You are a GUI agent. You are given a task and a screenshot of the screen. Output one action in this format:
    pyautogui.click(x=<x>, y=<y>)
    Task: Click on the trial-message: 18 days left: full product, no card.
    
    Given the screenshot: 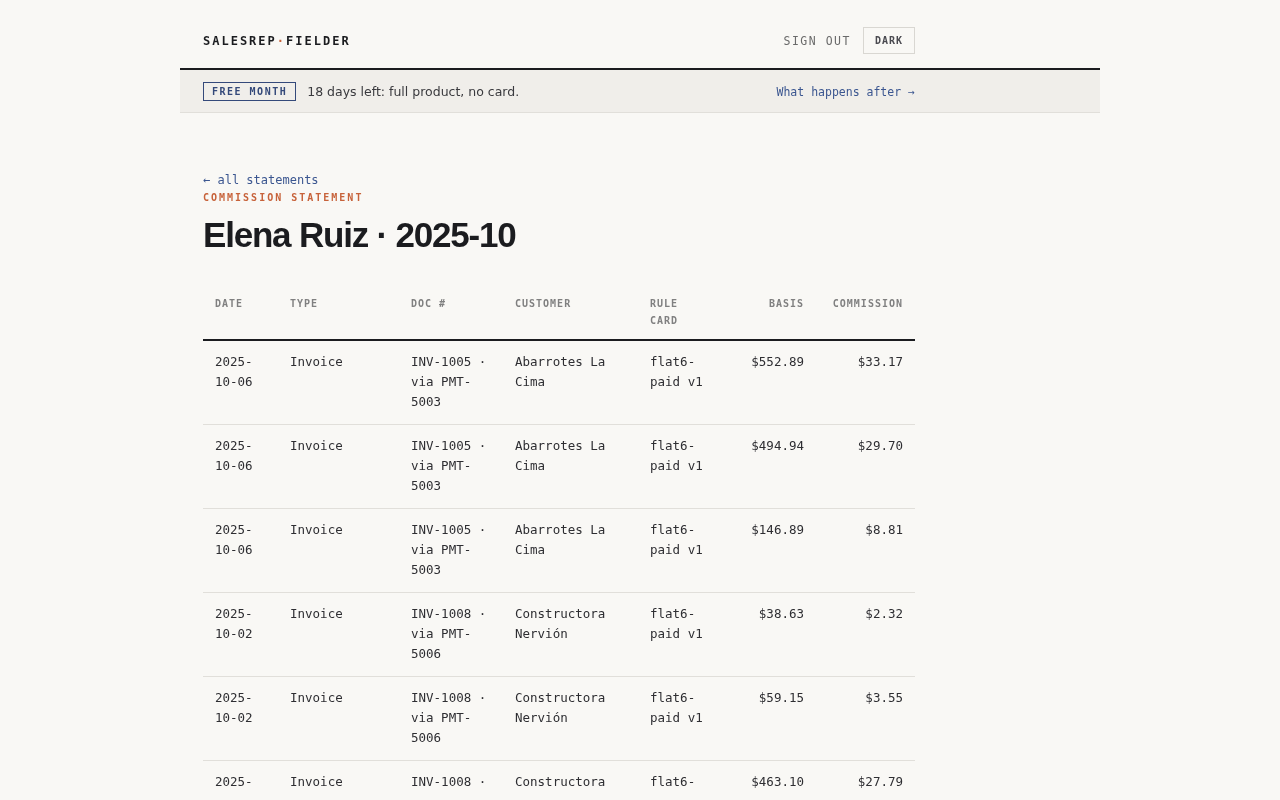 What is the action you would take?
    pyautogui.click(x=414, y=91)
    